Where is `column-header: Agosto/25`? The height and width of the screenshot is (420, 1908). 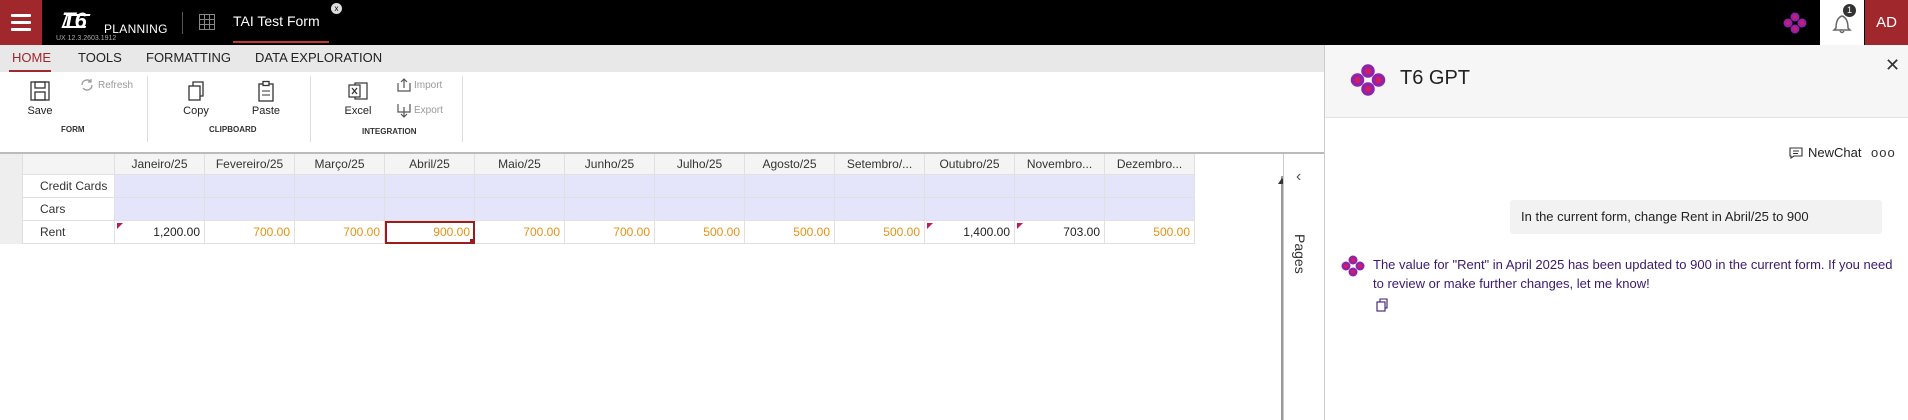 column-header: Agosto/25 is located at coordinates (790, 164).